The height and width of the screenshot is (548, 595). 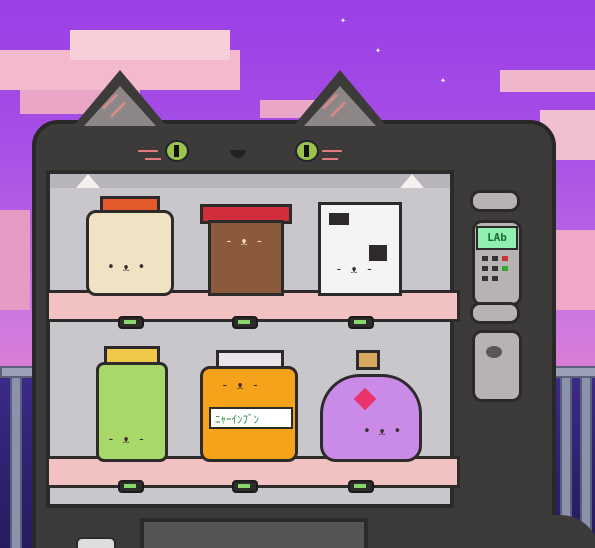 I want to click on potion-cork, so click(x=368, y=360).